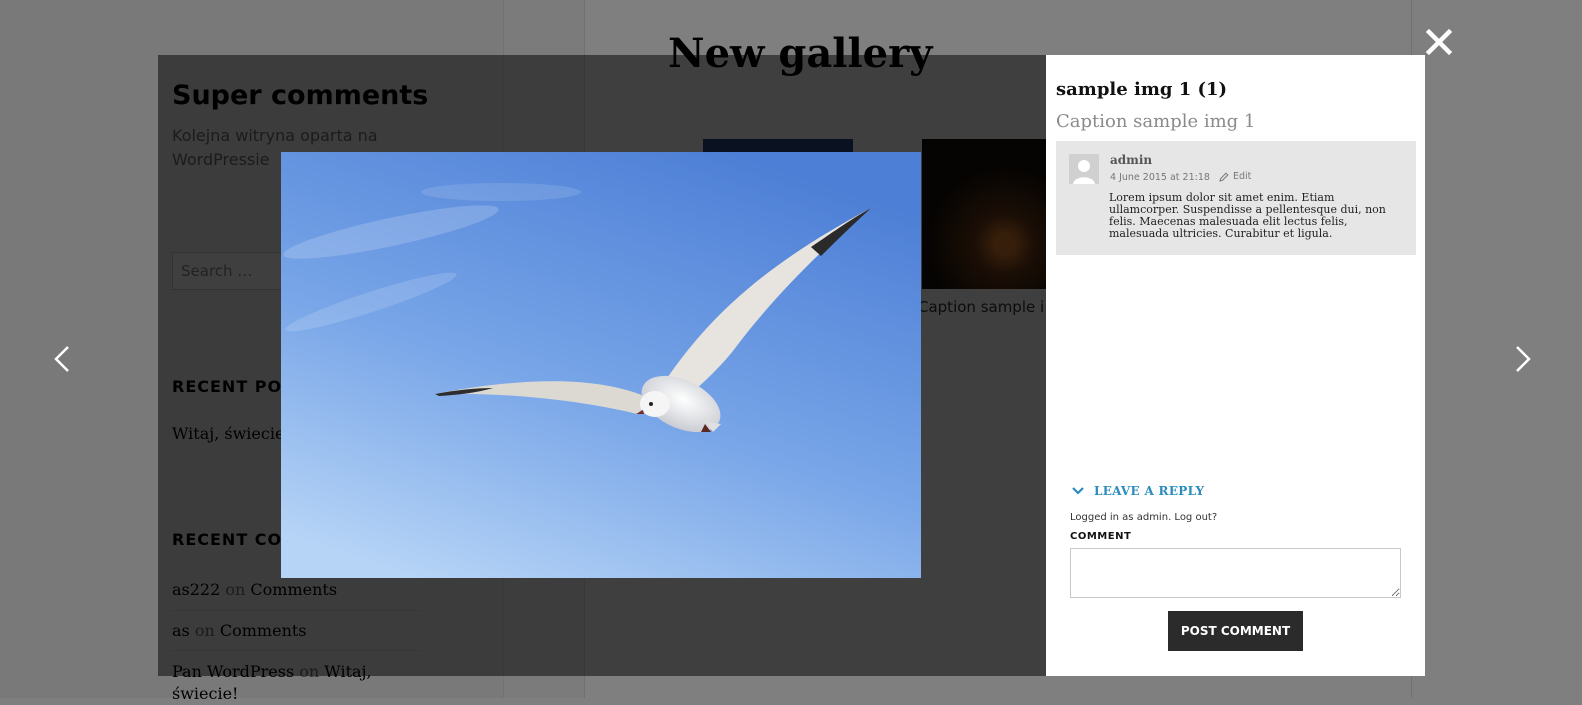 Image resolution: width=1582 pixels, height=705 pixels. What do you see at coordinates (1149, 491) in the screenshot?
I see `leave-reply-heading: LEAVE A REPLY` at bounding box center [1149, 491].